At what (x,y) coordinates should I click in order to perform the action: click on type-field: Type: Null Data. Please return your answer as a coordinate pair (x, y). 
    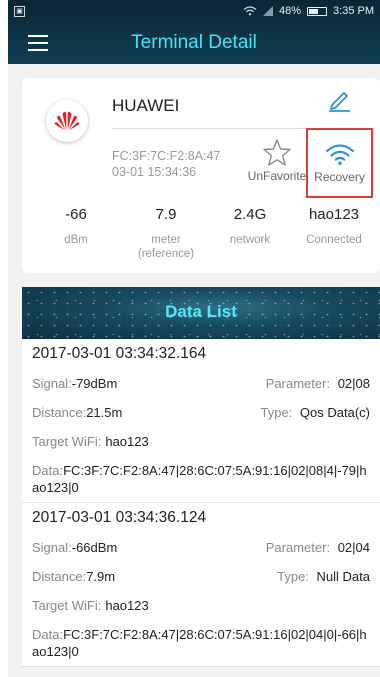
    Looking at the image, I should click on (323, 576).